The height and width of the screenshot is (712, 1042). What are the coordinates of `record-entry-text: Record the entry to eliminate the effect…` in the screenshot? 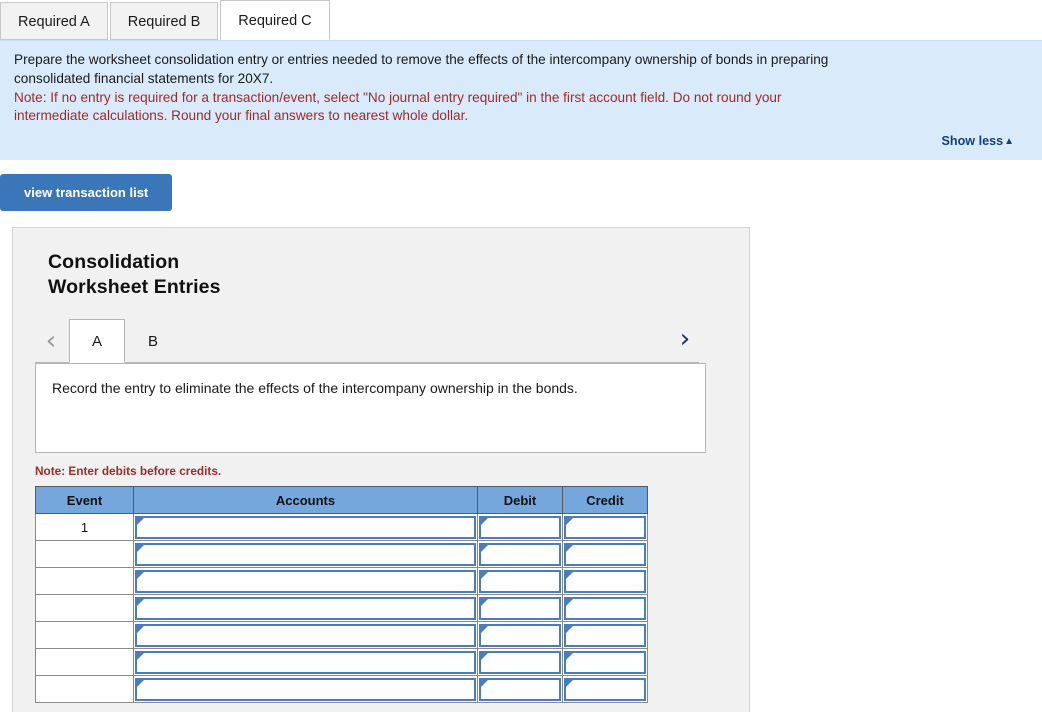 It's located at (315, 388).